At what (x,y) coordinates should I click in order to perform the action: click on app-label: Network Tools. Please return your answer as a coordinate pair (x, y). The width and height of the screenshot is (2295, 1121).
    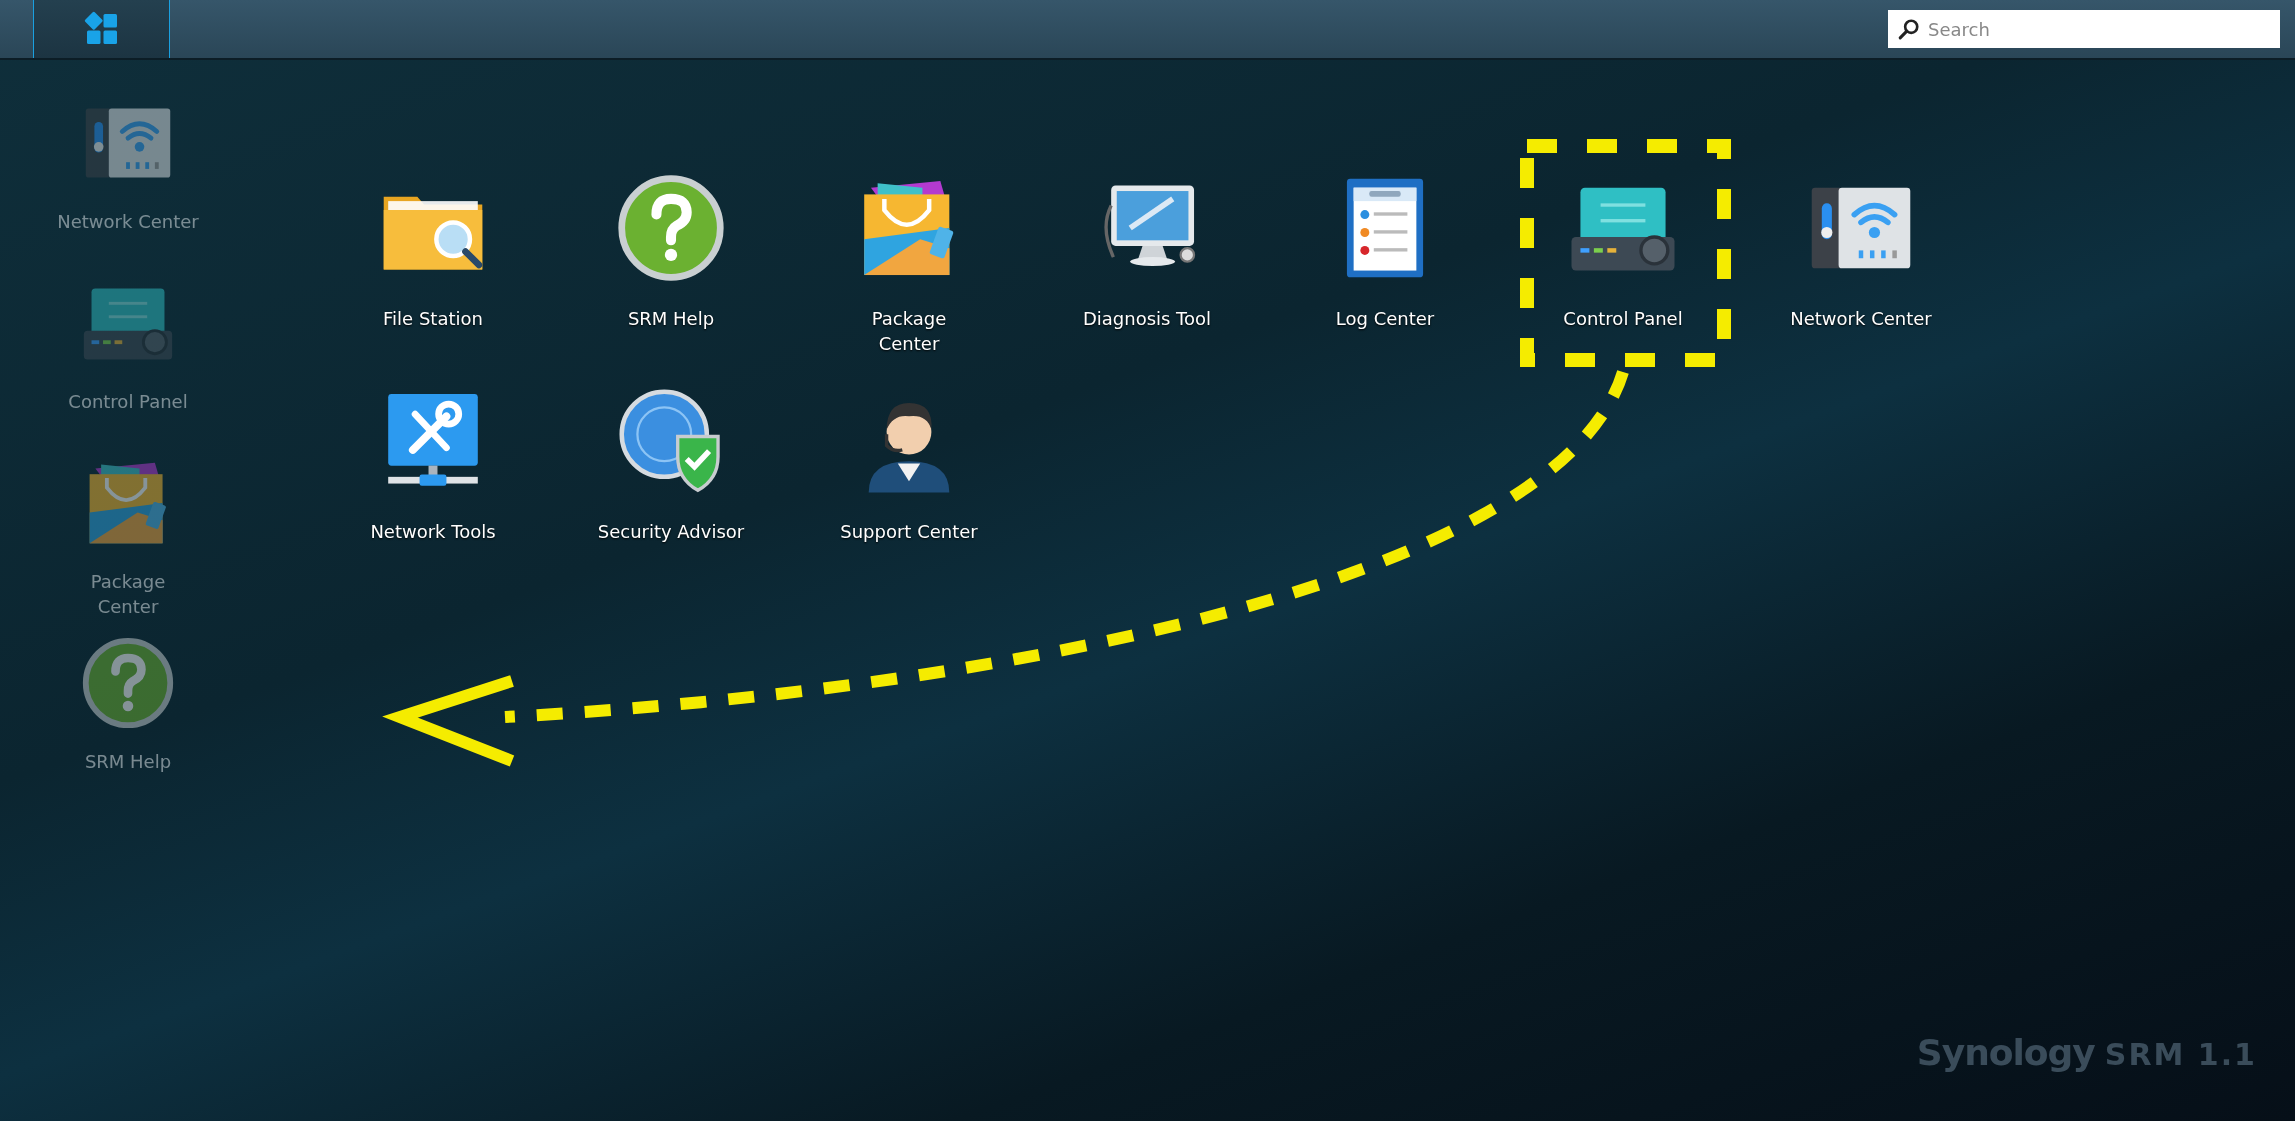
    Looking at the image, I should click on (433, 531).